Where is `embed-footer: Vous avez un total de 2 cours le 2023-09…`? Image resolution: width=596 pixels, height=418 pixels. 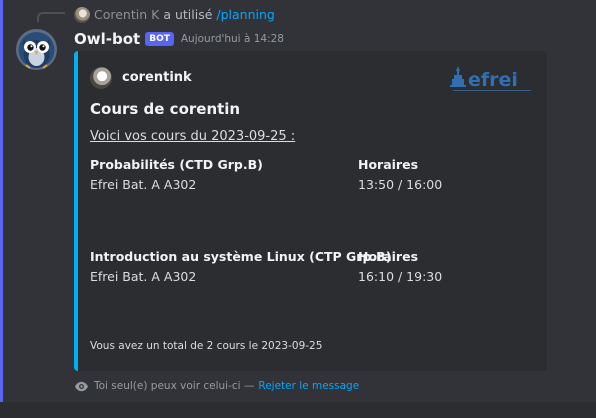
embed-footer: Vous avez un total de 2 cours le 2023-09… is located at coordinates (206, 346).